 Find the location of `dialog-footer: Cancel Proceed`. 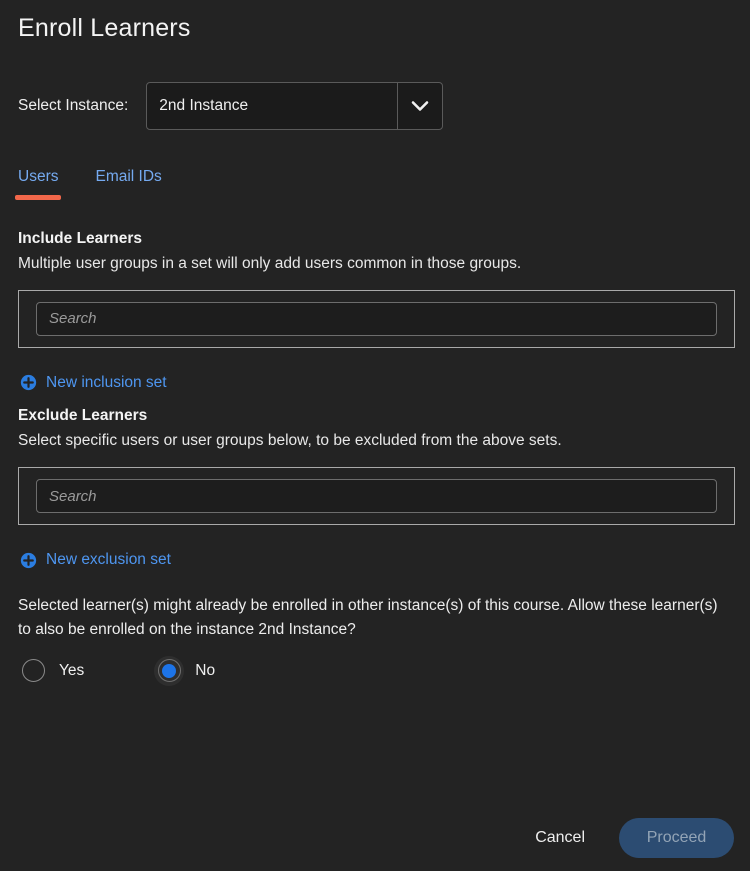

dialog-footer: Cancel Proceed is located at coordinates (629, 838).